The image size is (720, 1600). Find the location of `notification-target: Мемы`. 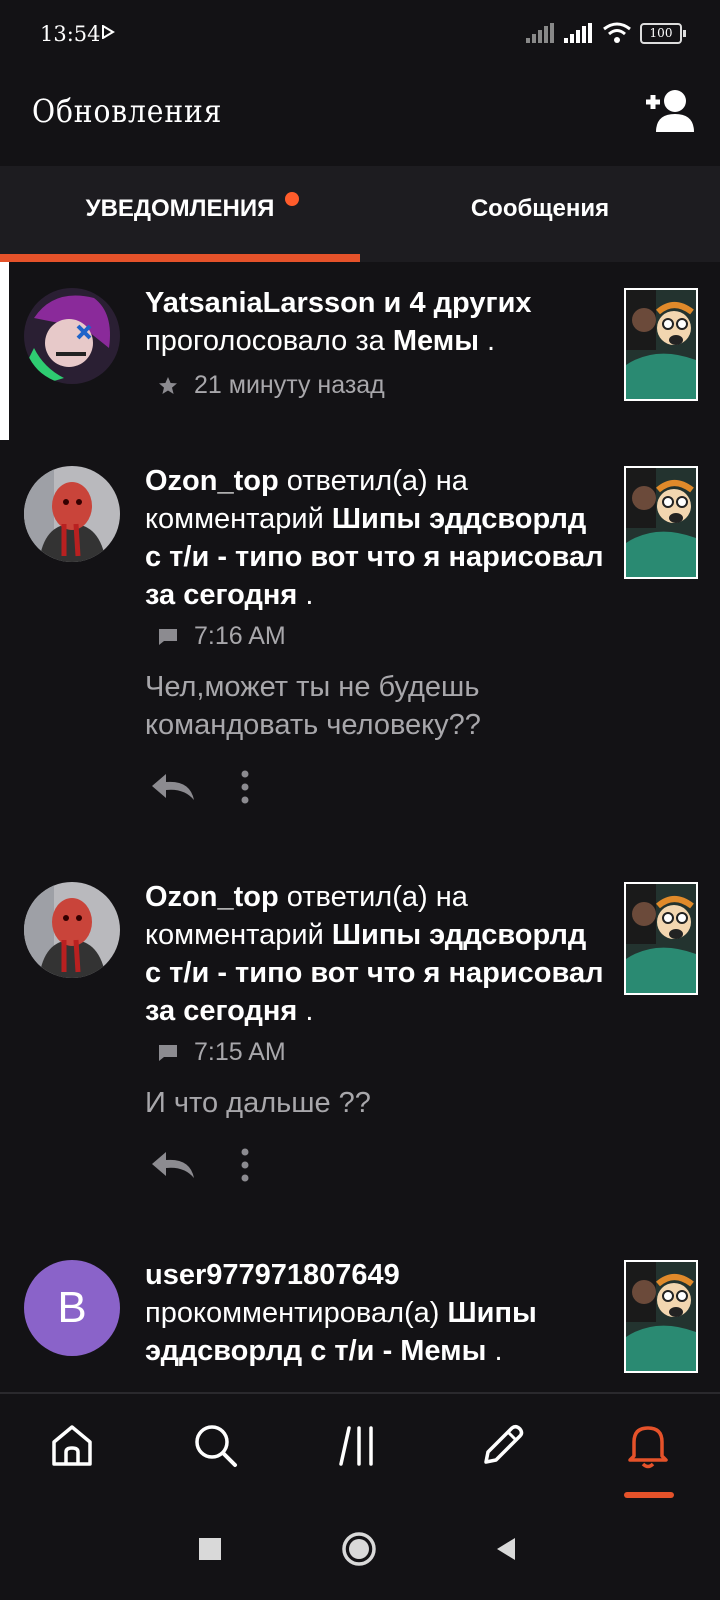

notification-target: Мемы is located at coordinates (436, 341).